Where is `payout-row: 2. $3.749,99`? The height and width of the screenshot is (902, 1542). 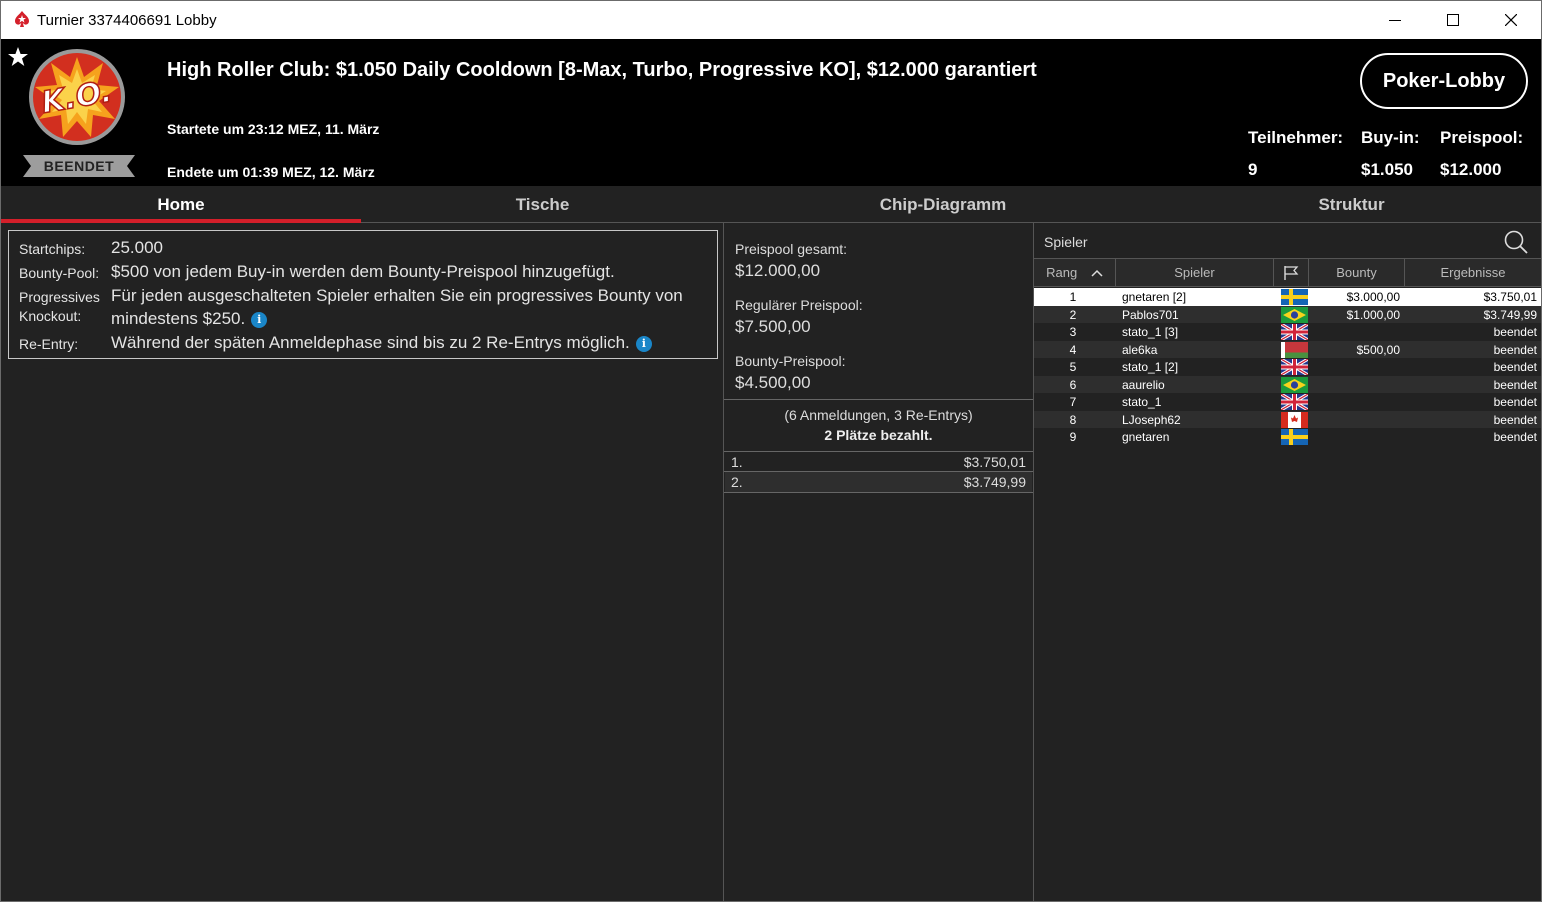 payout-row: 2. $3.749,99 is located at coordinates (878, 482).